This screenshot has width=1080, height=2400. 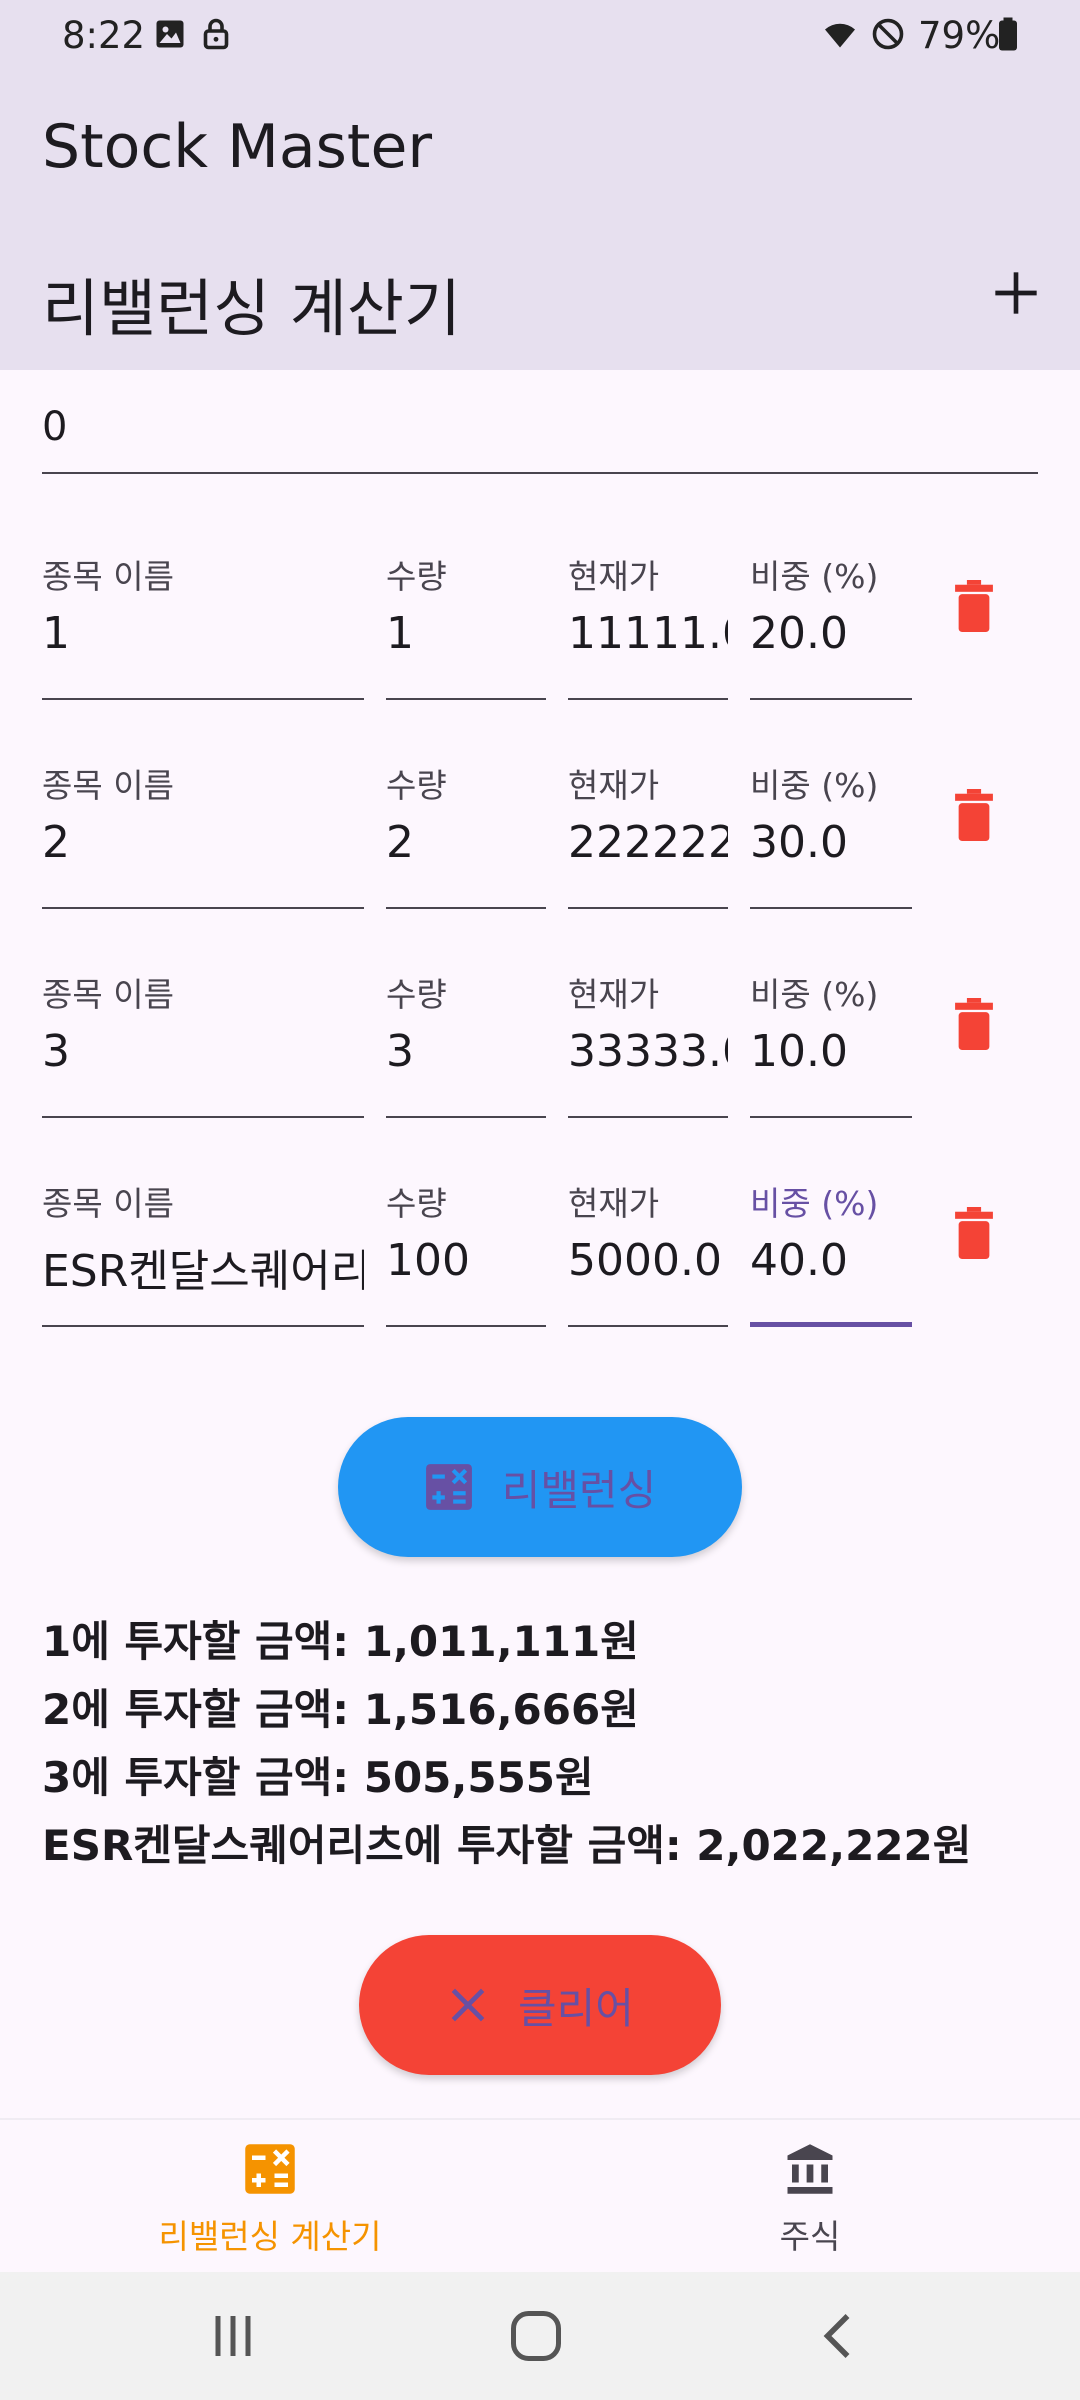 What do you see at coordinates (507, 1845) in the screenshot?
I see `result-line: ESR켄달스퀘어리츠에 투자할 금액: 2,022,222원` at bounding box center [507, 1845].